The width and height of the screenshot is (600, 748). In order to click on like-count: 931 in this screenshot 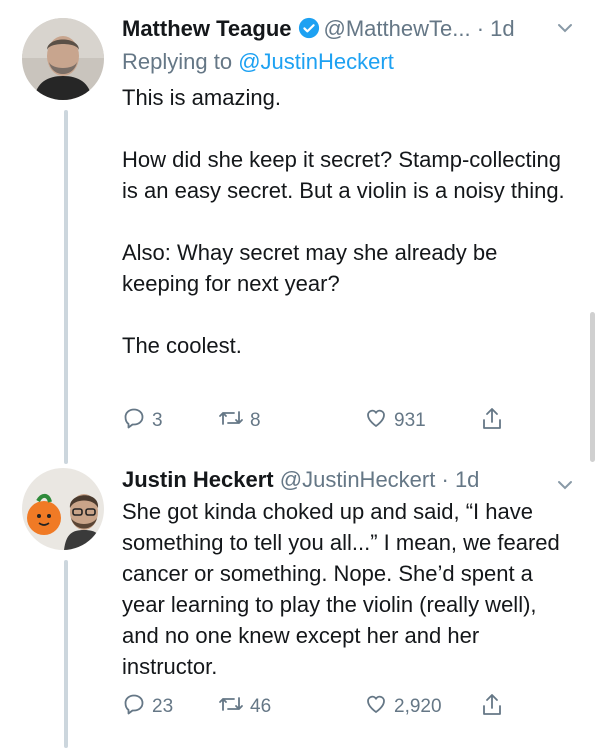, I will do `click(410, 420)`.